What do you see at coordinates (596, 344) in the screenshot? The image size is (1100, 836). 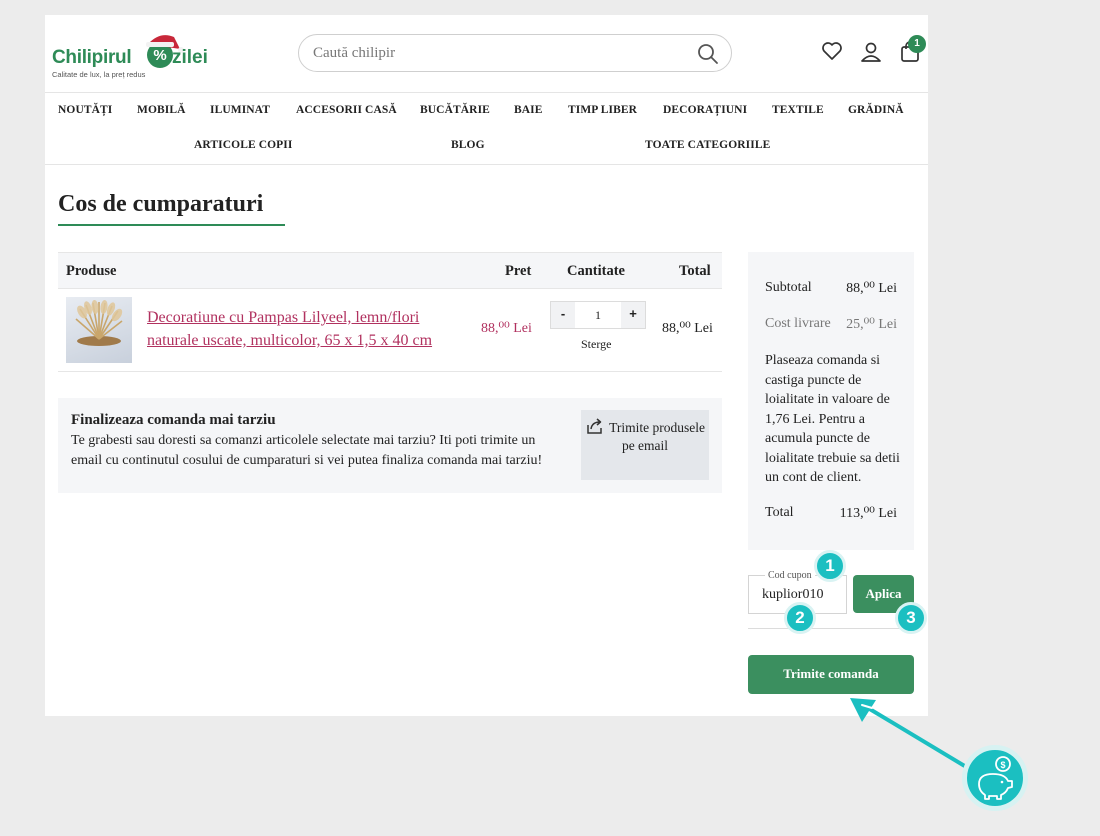 I see `remove-item-link: Sterge` at bounding box center [596, 344].